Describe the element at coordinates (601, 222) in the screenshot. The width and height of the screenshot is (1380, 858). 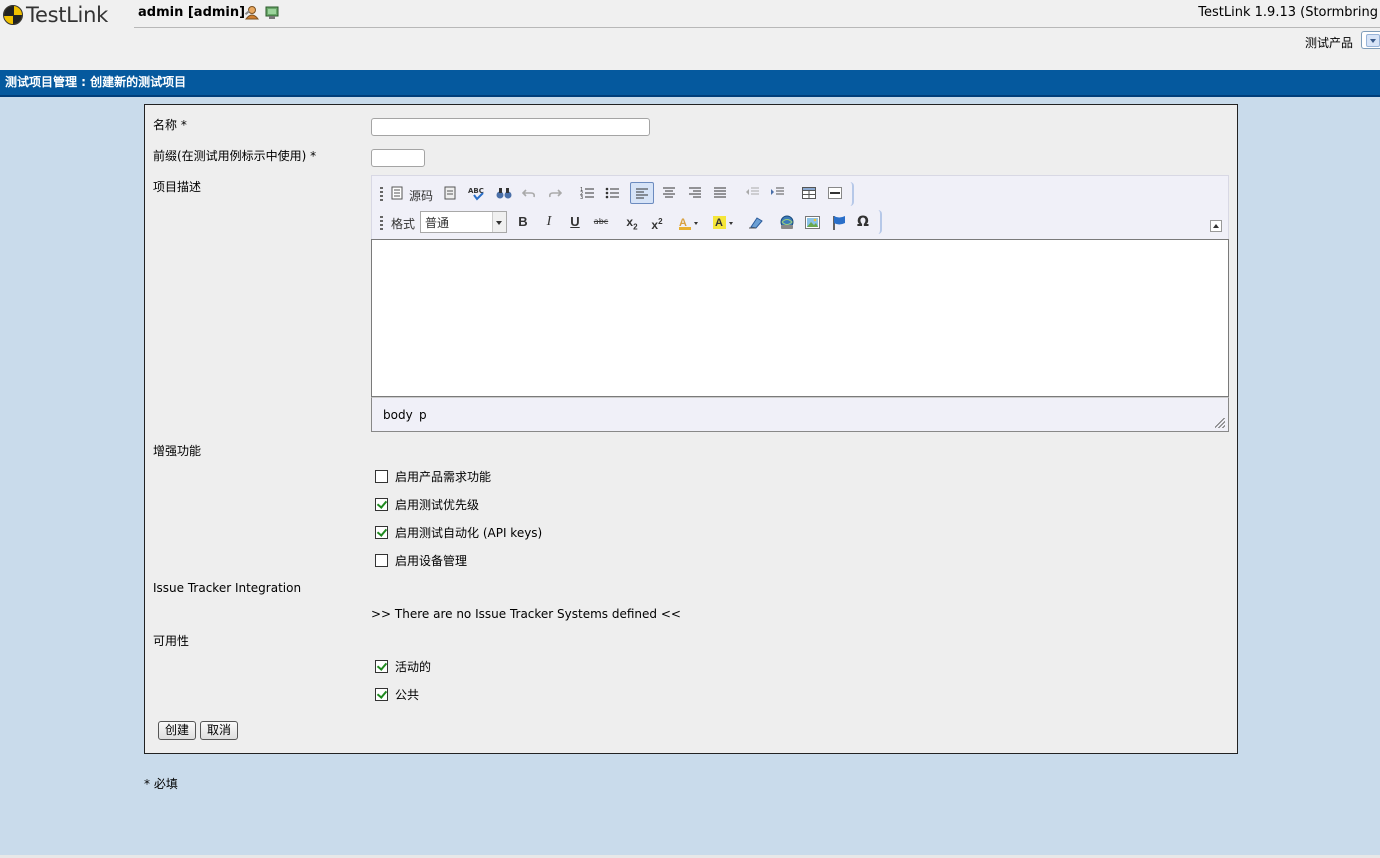
I see `strikethrough-icon: abc` at that location.